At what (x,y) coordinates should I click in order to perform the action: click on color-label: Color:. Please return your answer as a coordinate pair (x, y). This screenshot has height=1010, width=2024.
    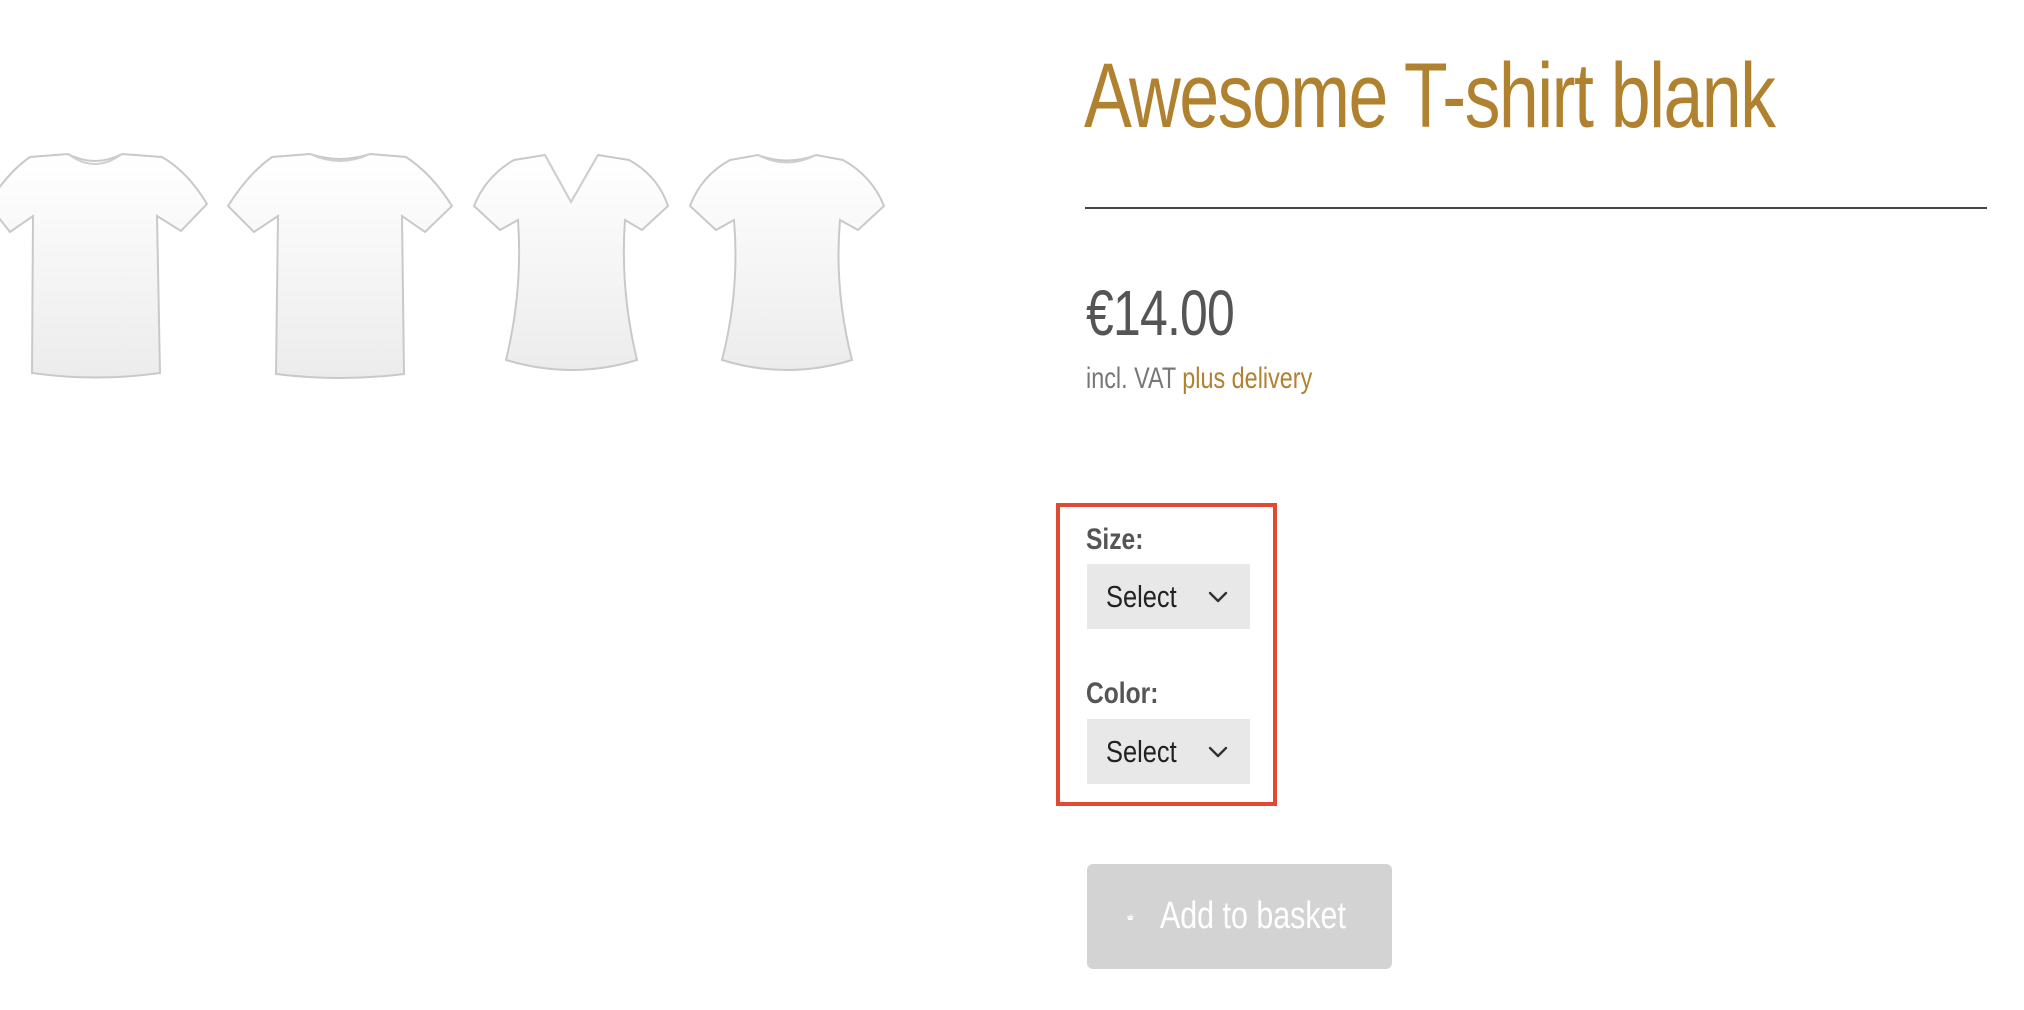
    Looking at the image, I should click on (1122, 693).